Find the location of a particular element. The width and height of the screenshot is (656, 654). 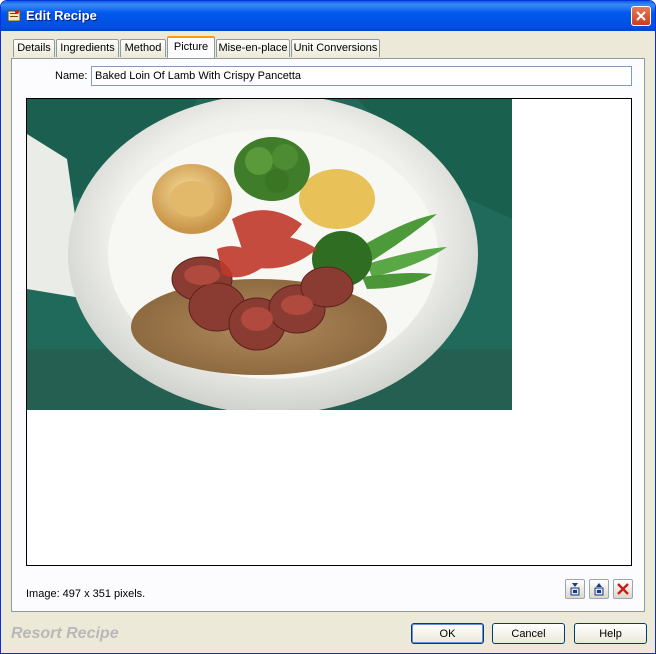

image-size-info: Image: 497 x 351 pixels. is located at coordinates (86, 594).